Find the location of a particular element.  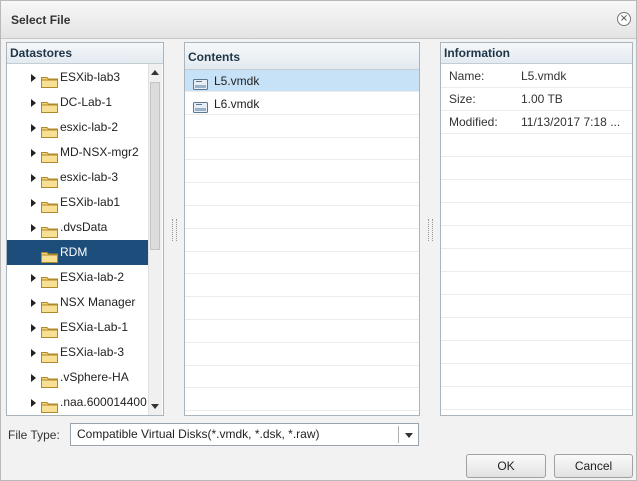

datastore-item: .dvsData is located at coordinates (78, 227).